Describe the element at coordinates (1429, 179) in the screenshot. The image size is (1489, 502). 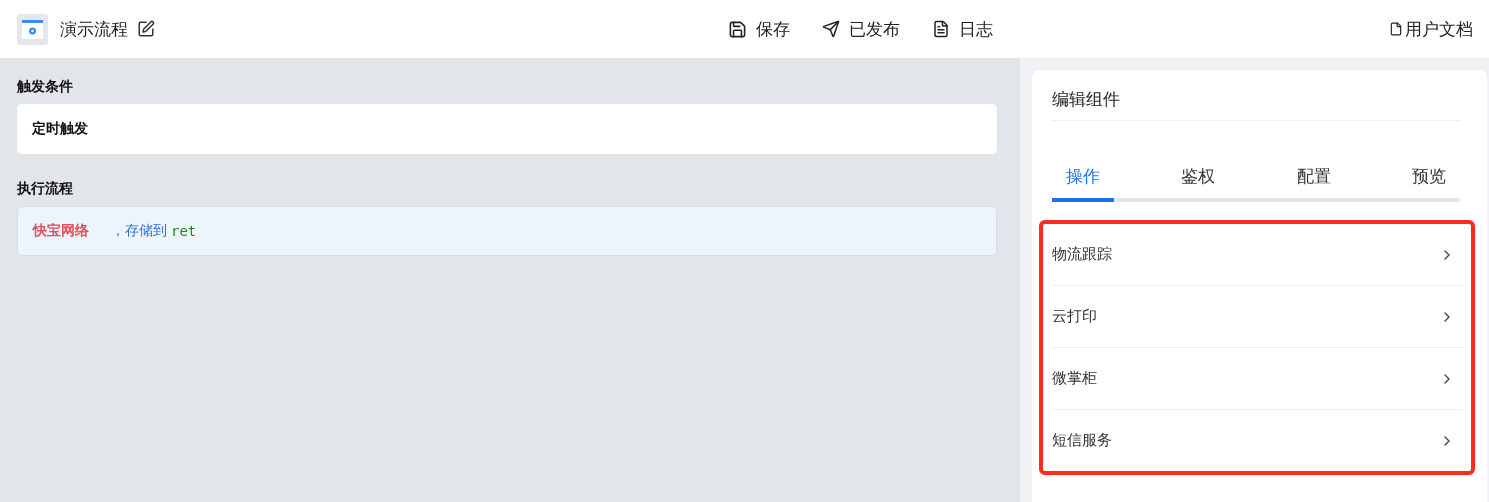
I see `panel-tab: 预览` at that location.